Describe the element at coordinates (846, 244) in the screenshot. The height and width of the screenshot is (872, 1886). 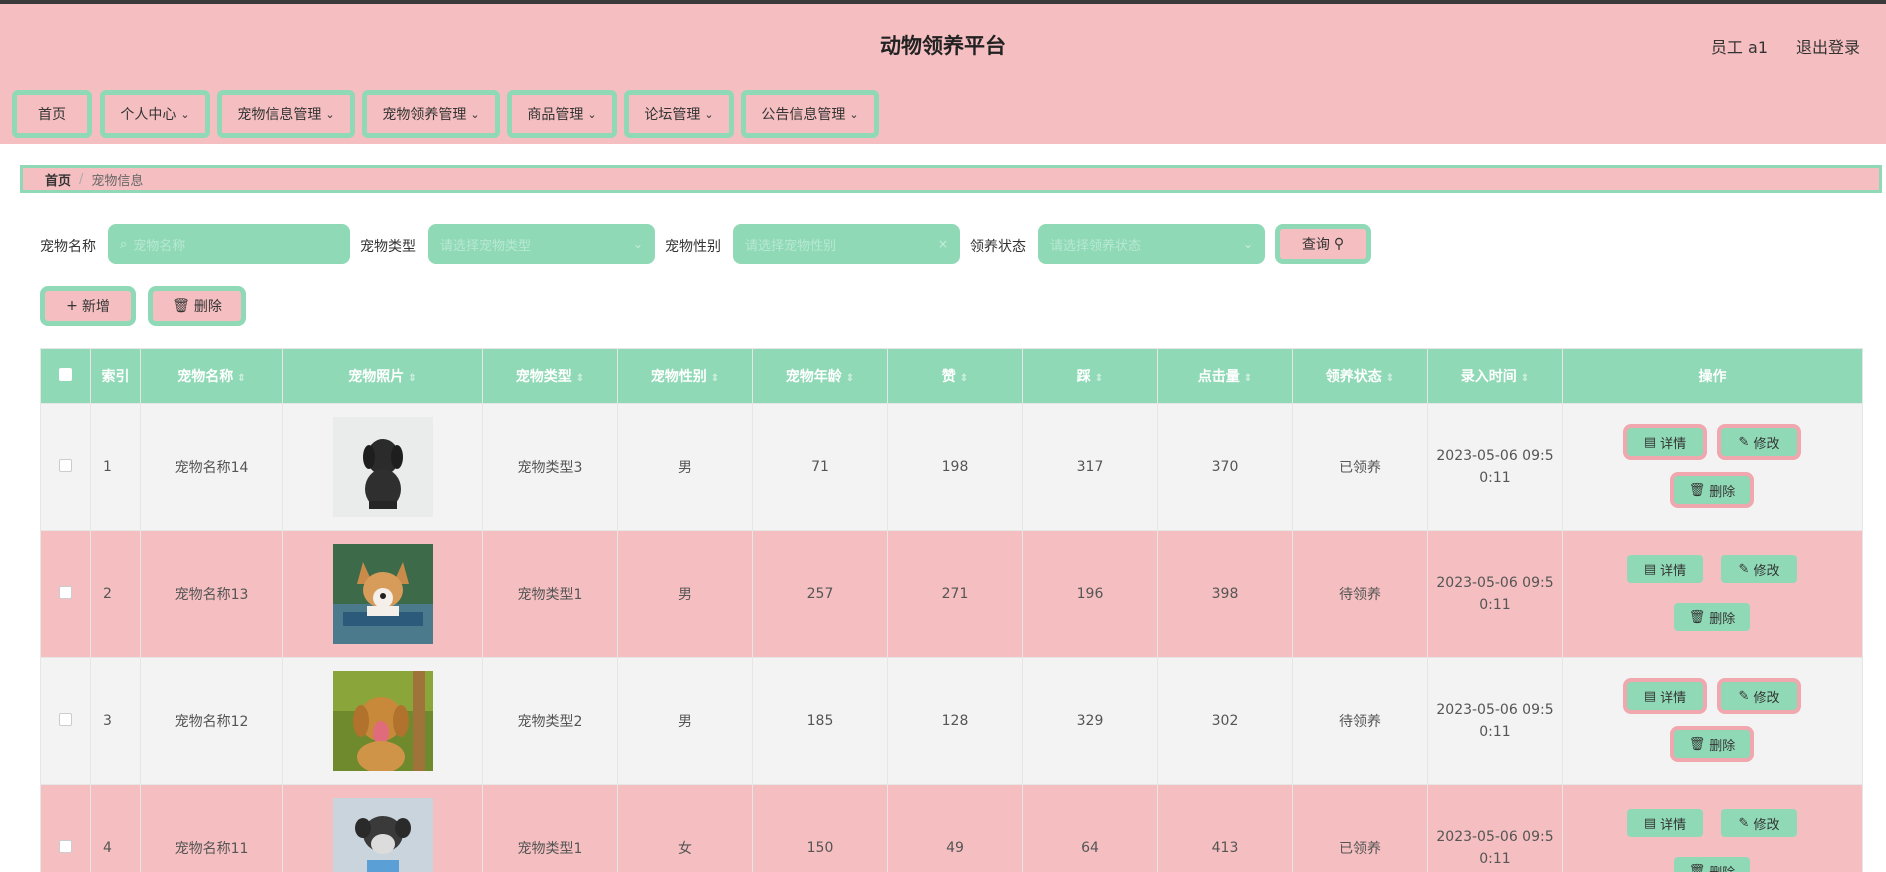
I see `pet-gender-select: 请选择宠物性别 ×` at that location.